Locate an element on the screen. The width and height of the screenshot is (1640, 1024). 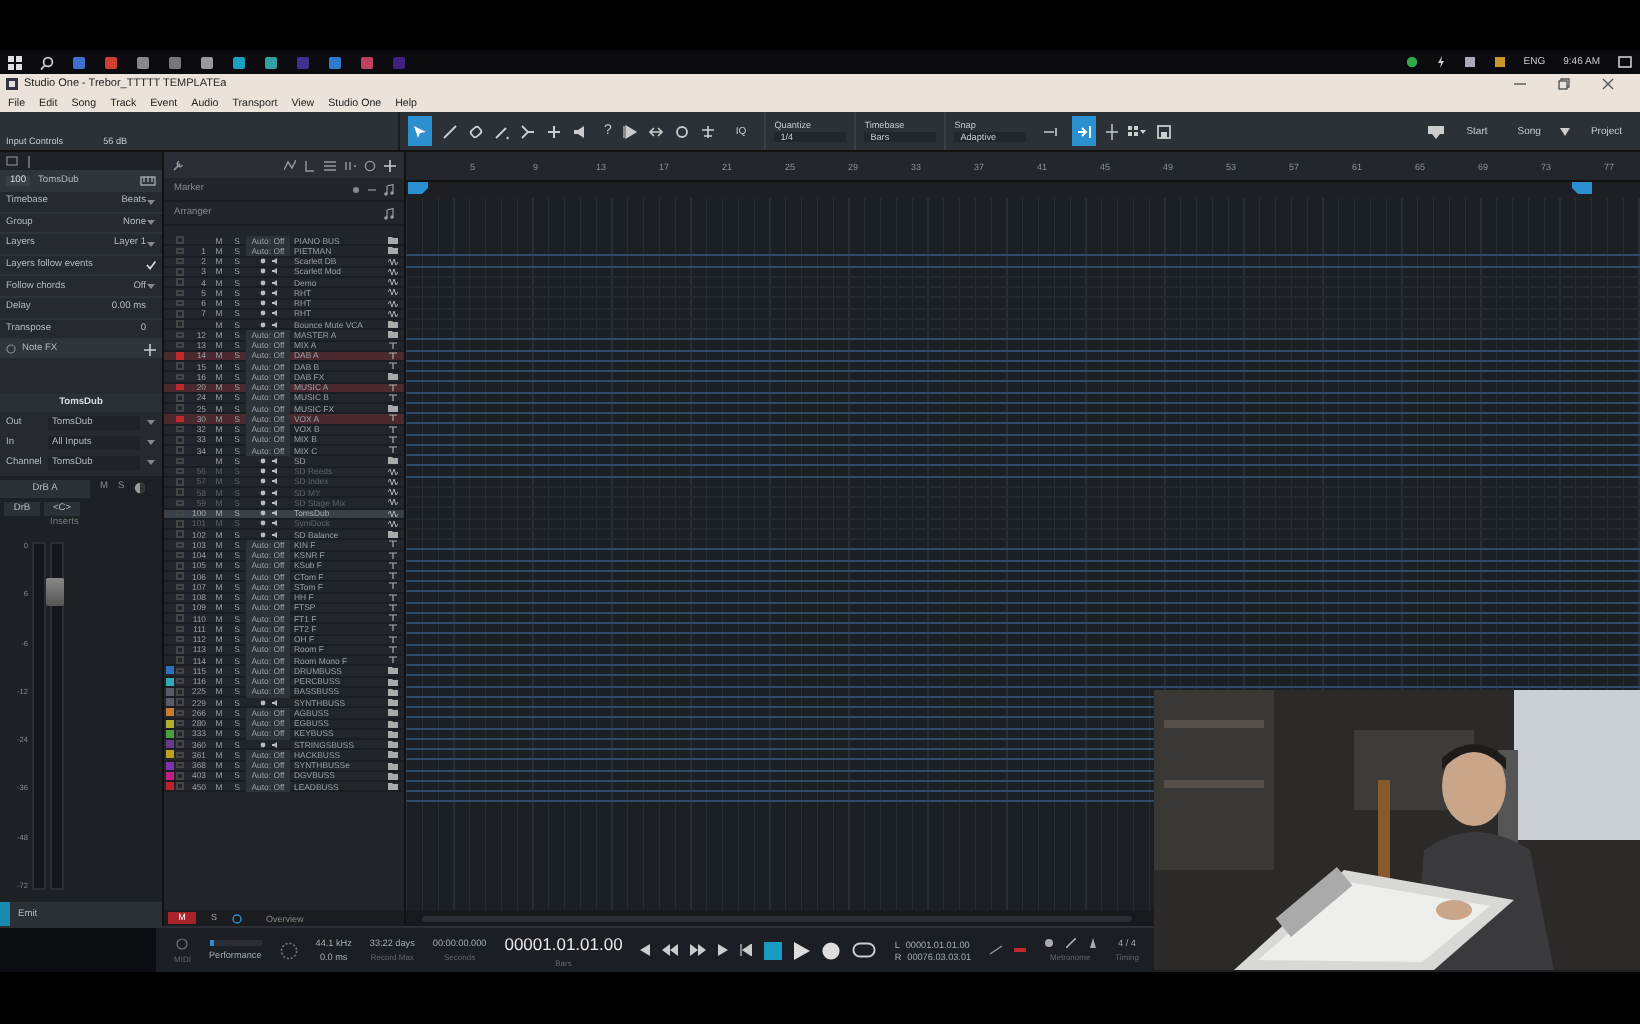
snap-toggle-icon is located at coordinates (1052, 131).